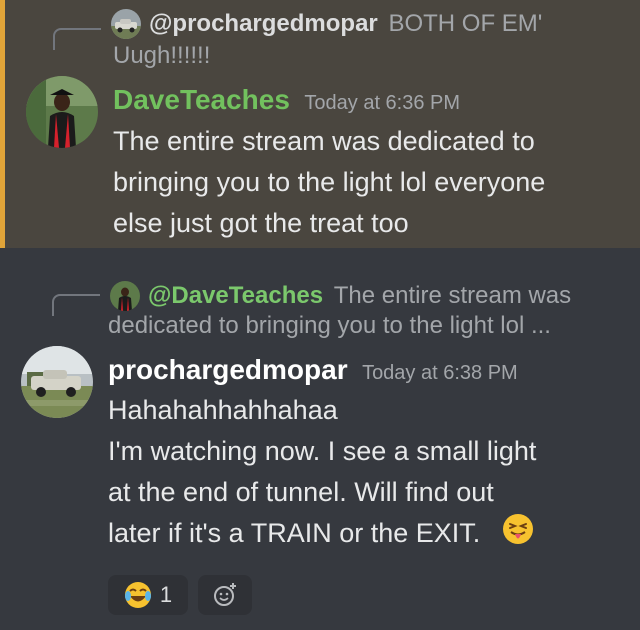 Image resolution: width=640 pixels, height=630 pixels. I want to click on car-avatar-icon, so click(57, 382).